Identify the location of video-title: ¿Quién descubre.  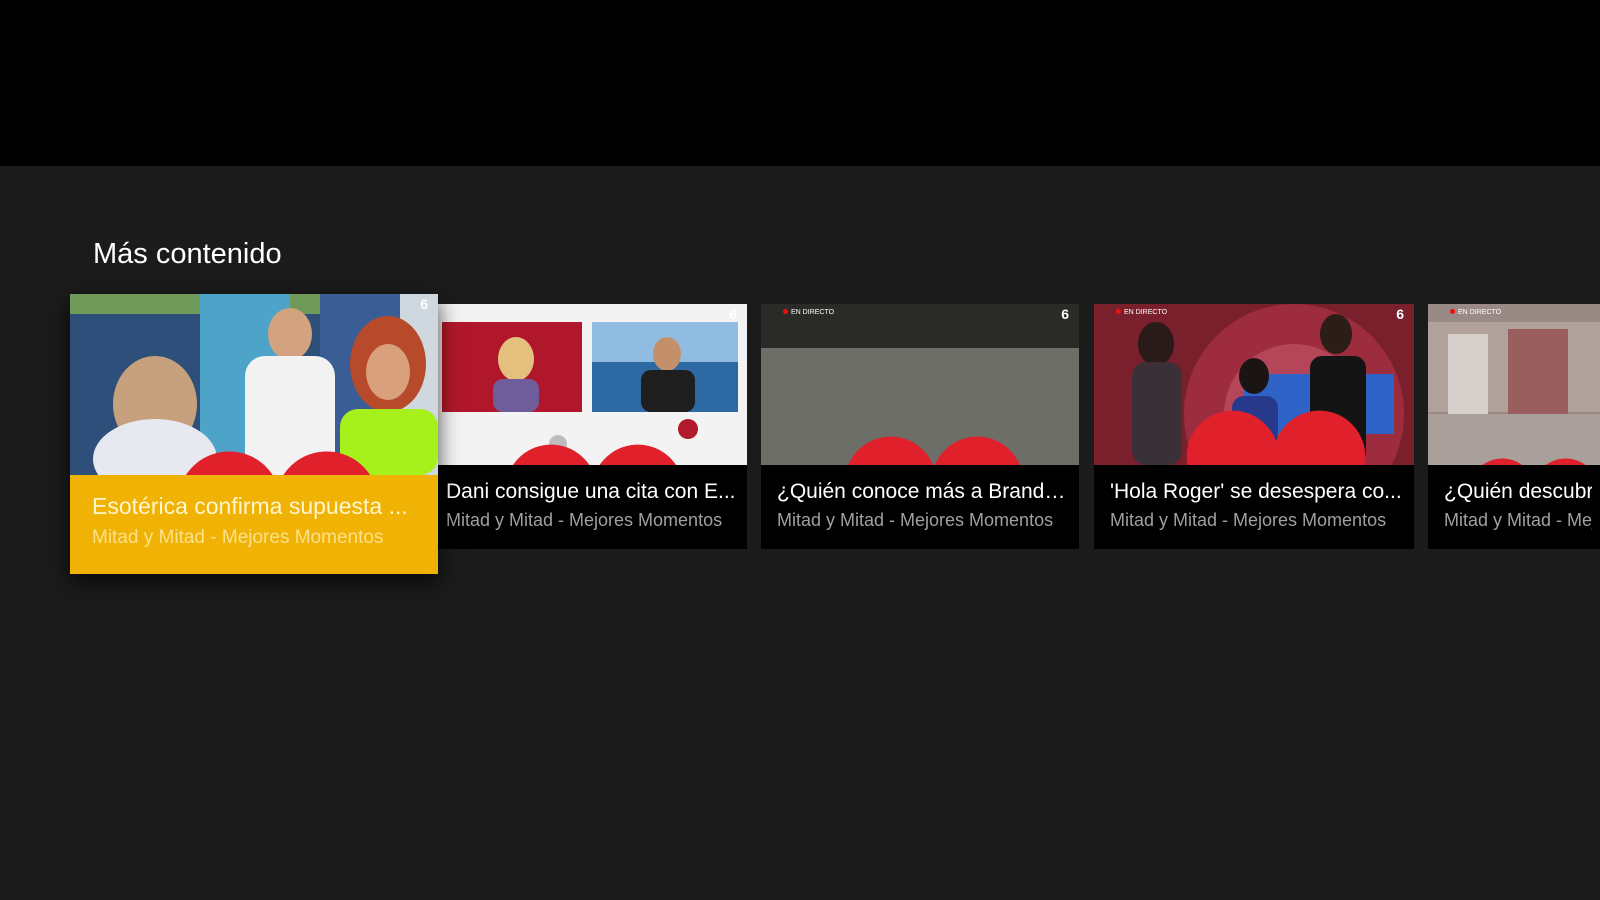
(1518, 491).